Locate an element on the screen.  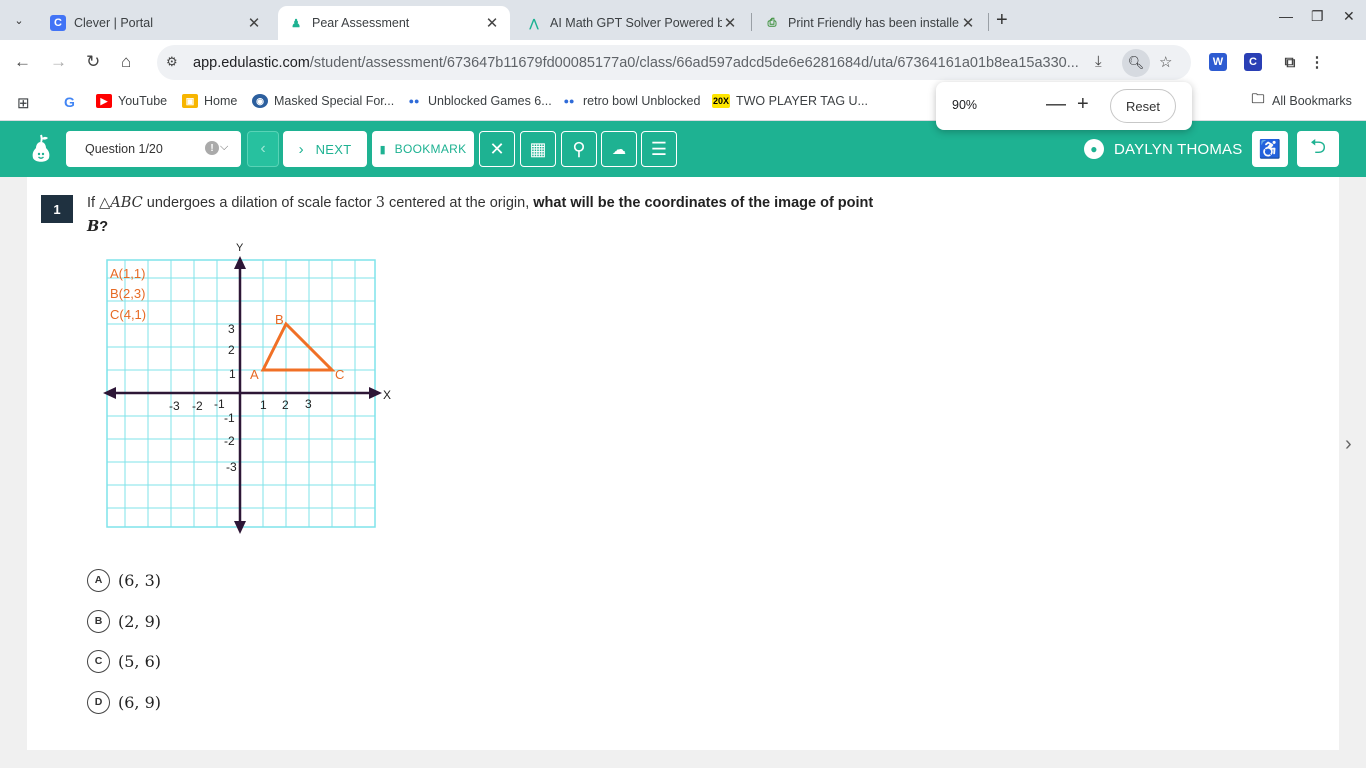
extension-c-icon: C is located at coordinates (1253, 62).